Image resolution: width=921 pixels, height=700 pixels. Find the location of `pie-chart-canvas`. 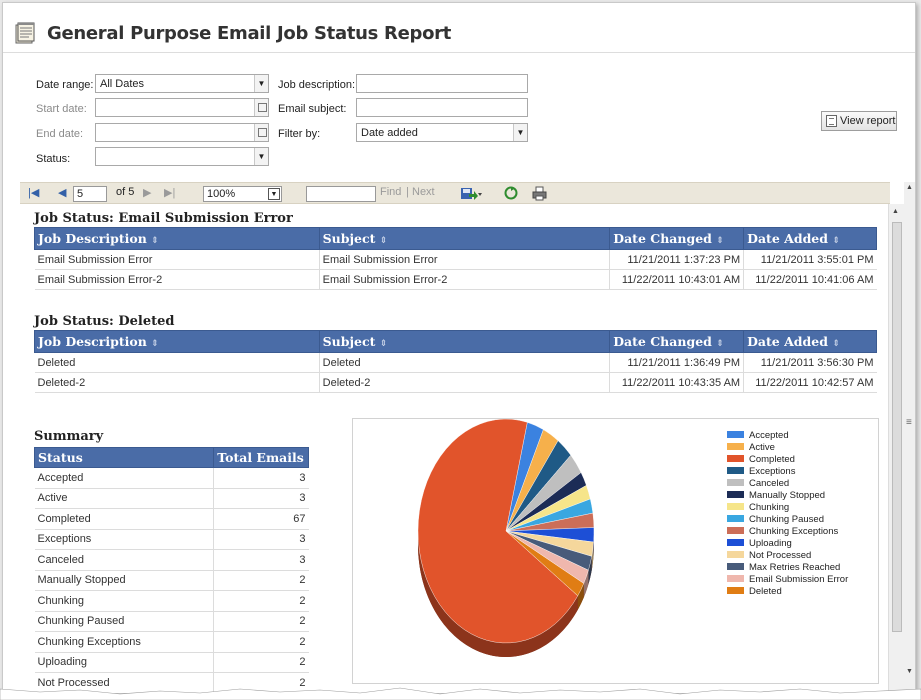

pie-chart-canvas is located at coordinates (506, 537).